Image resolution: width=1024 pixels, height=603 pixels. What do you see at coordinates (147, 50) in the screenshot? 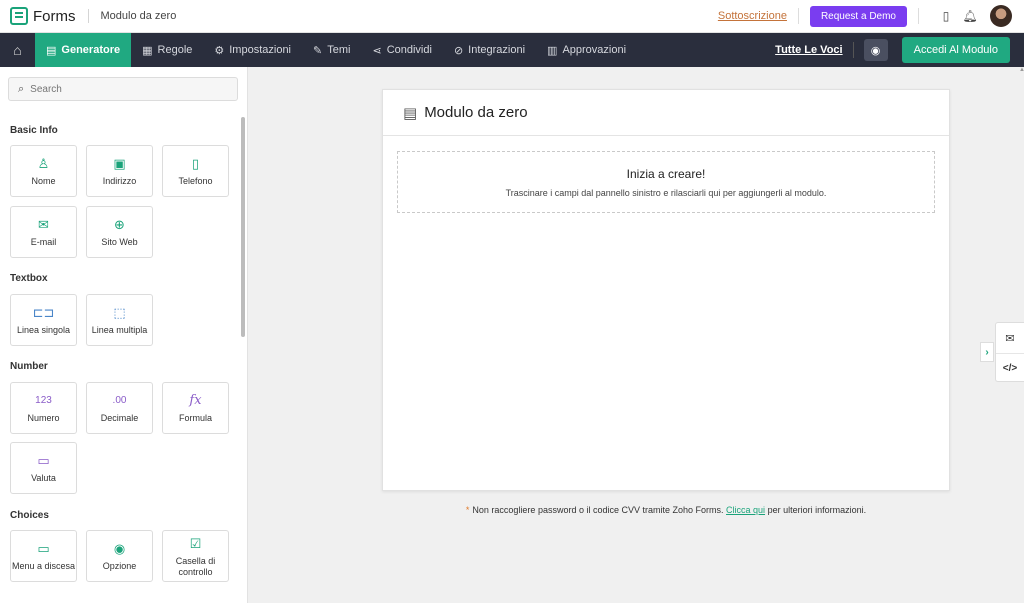
I see `rules-icon: ▦` at bounding box center [147, 50].